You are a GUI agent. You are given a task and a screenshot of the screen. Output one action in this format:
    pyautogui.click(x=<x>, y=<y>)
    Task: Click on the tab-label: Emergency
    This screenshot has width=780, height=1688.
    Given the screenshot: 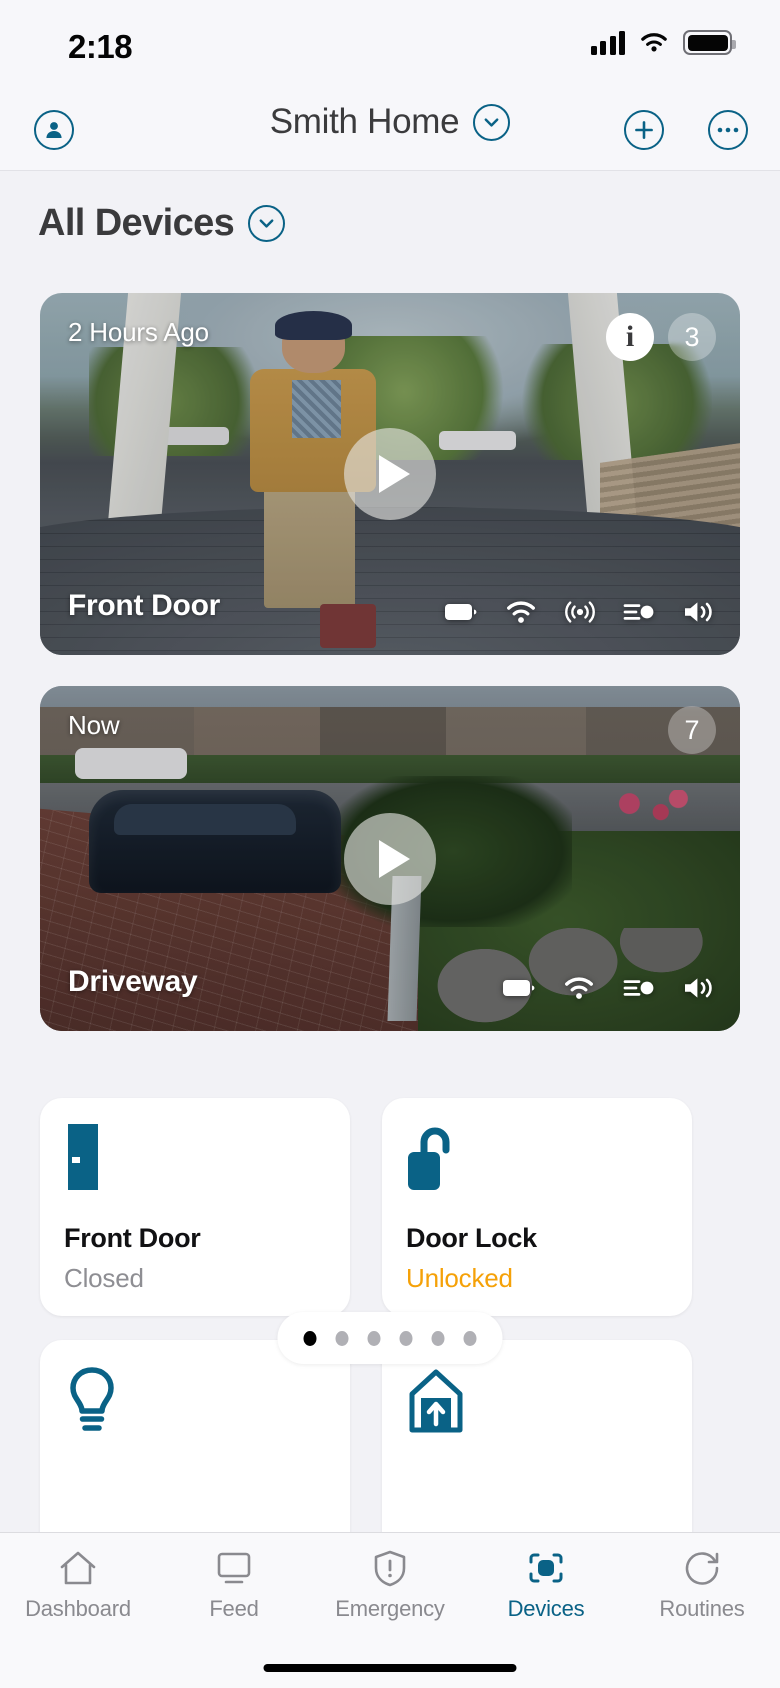 What is the action you would take?
    pyautogui.click(x=390, y=1608)
    